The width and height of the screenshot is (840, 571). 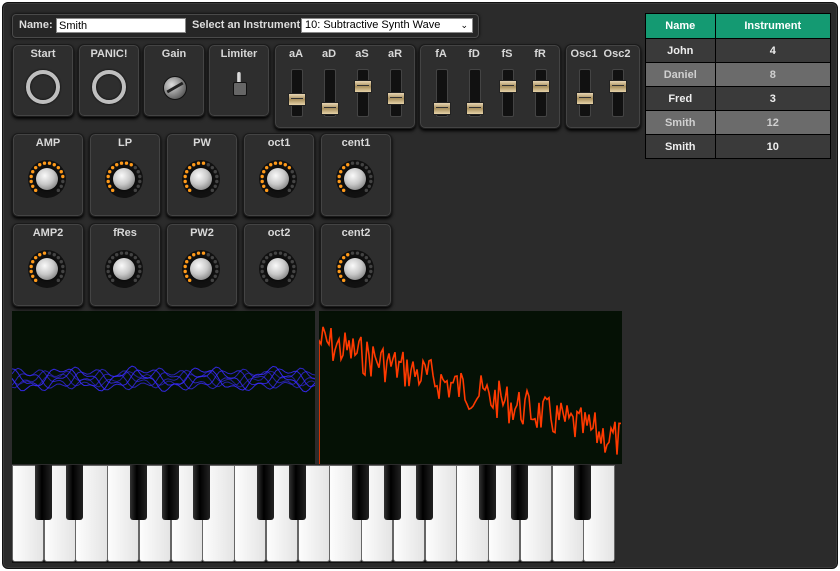 What do you see at coordinates (47, 269) in the screenshot?
I see `knob-amp2` at bounding box center [47, 269].